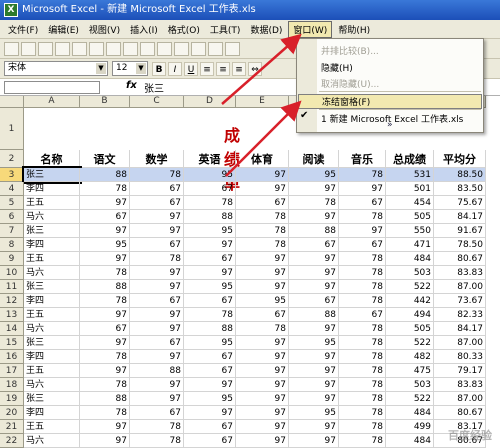  Describe the element at coordinates (12, 413) in the screenshot. I see `row-header: 20` at that location.